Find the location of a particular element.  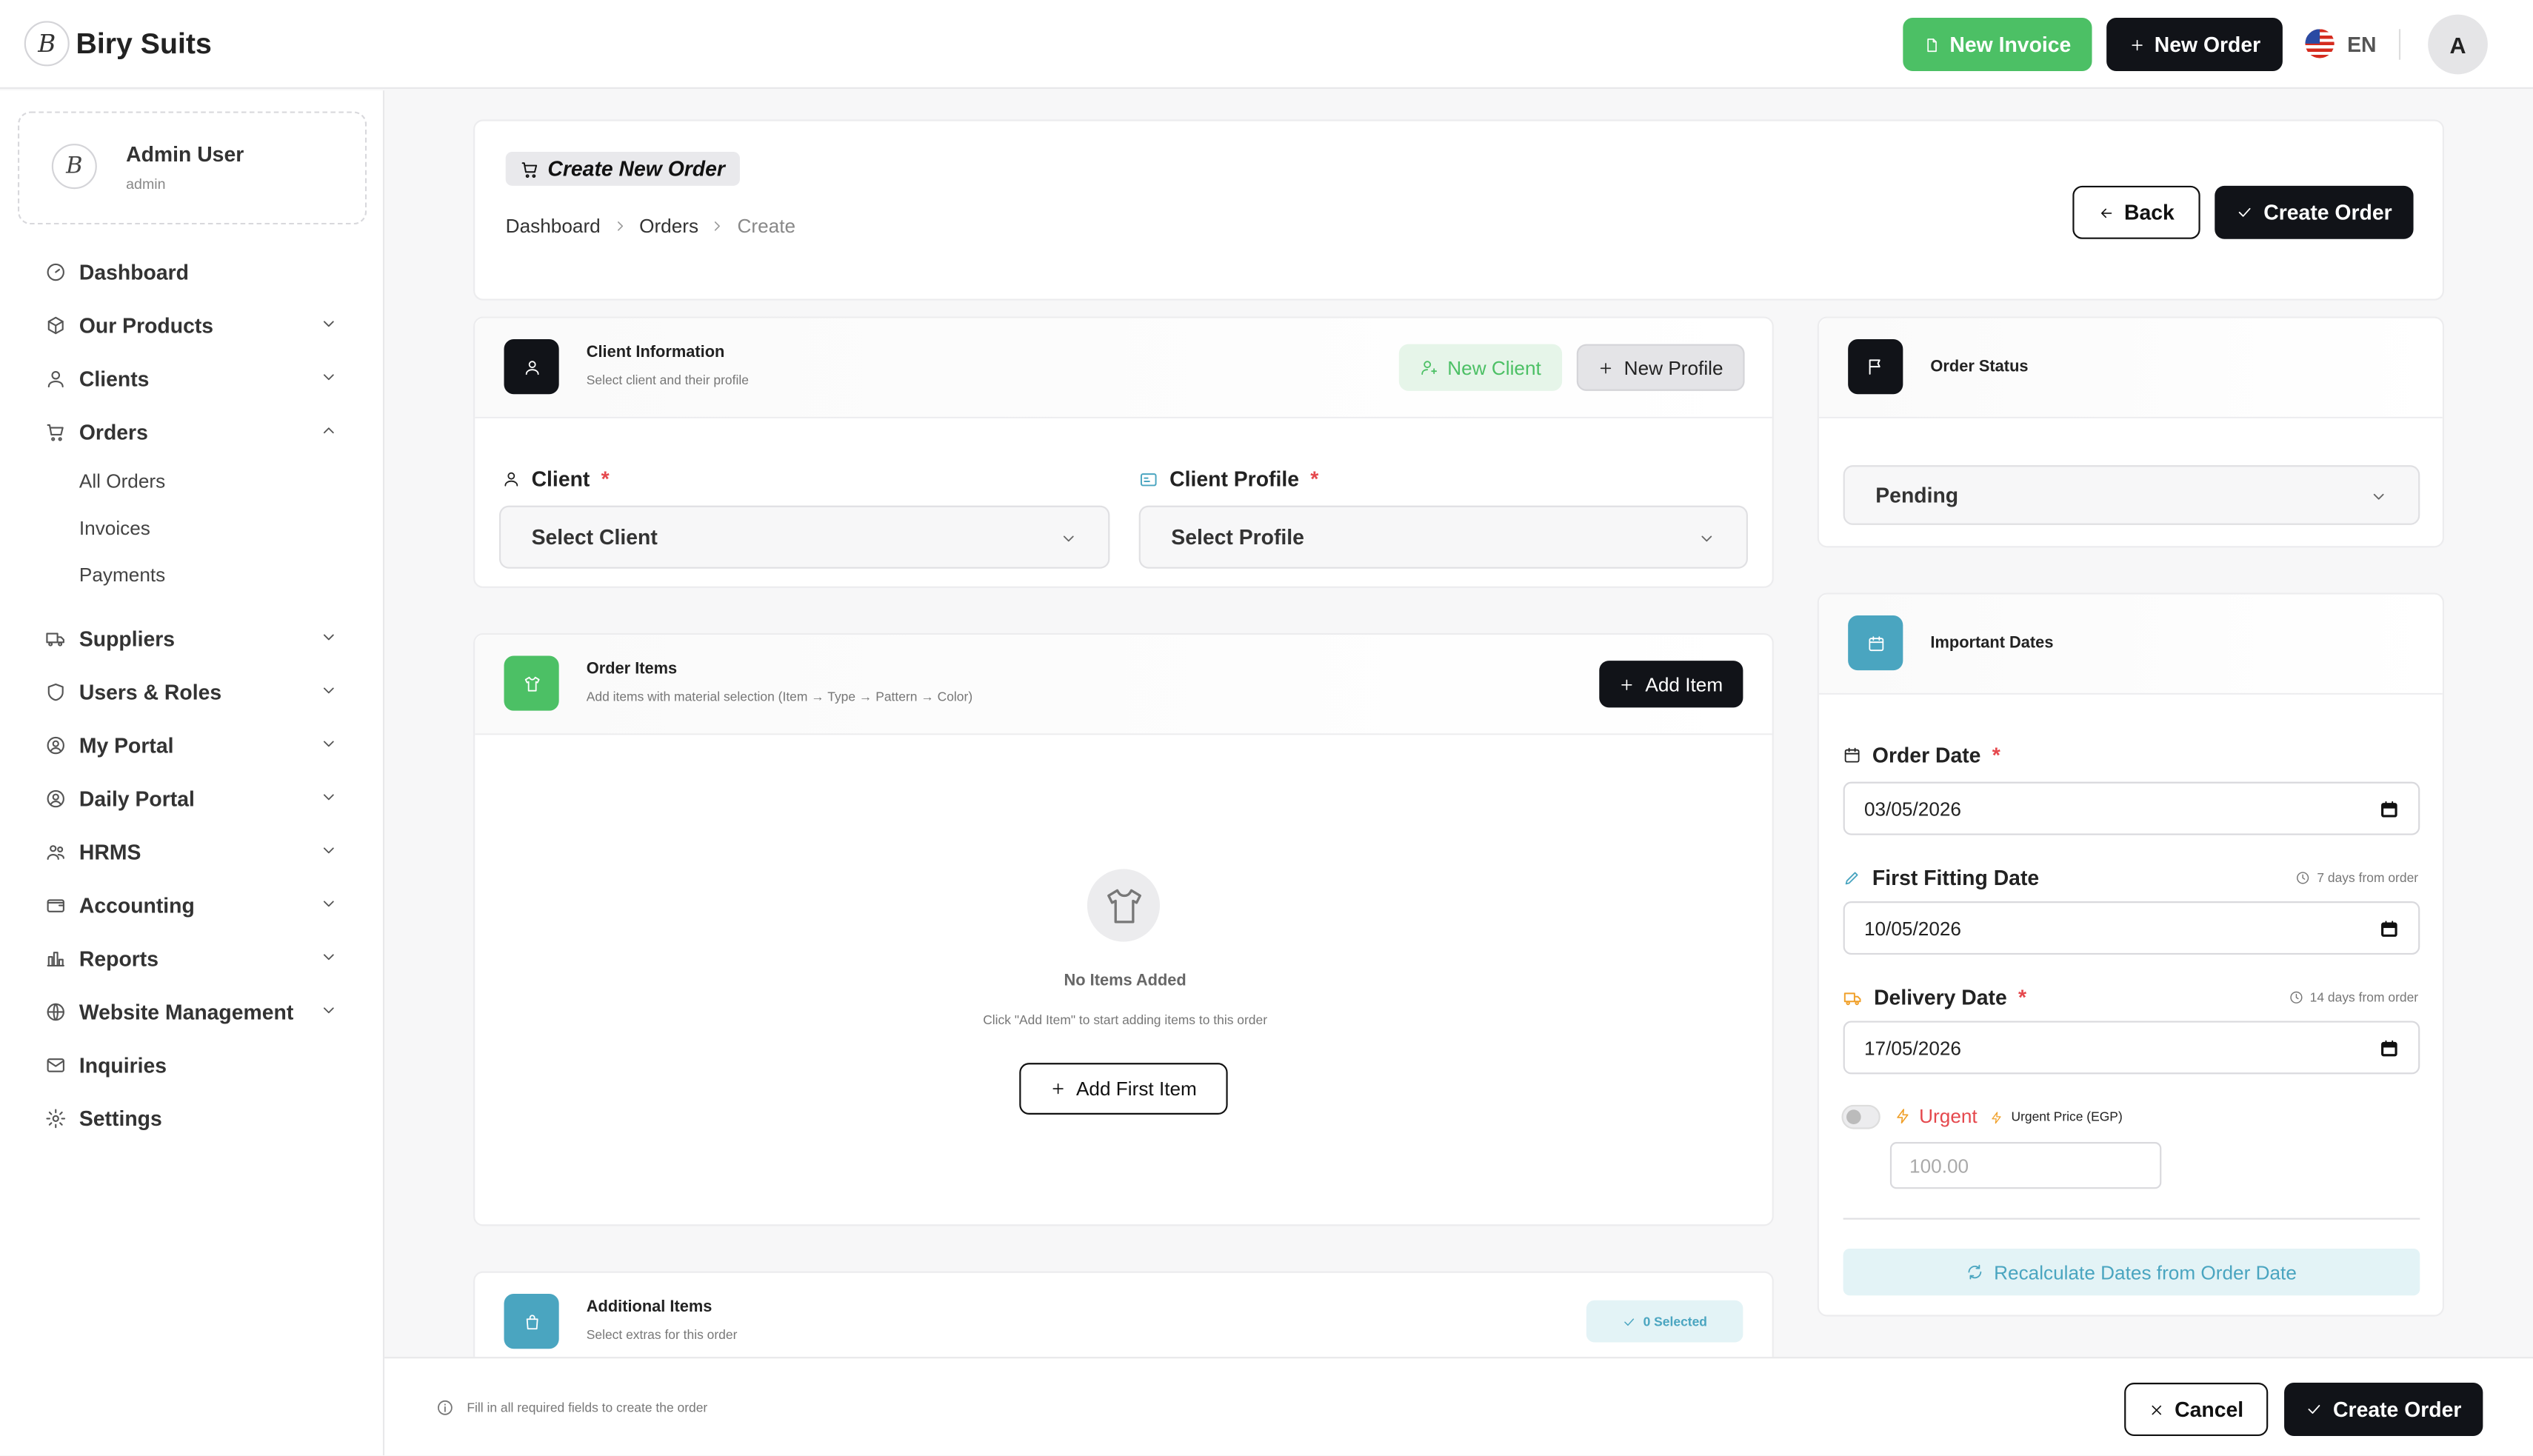

chevron-right-icon is located at coordinates (620, 226).